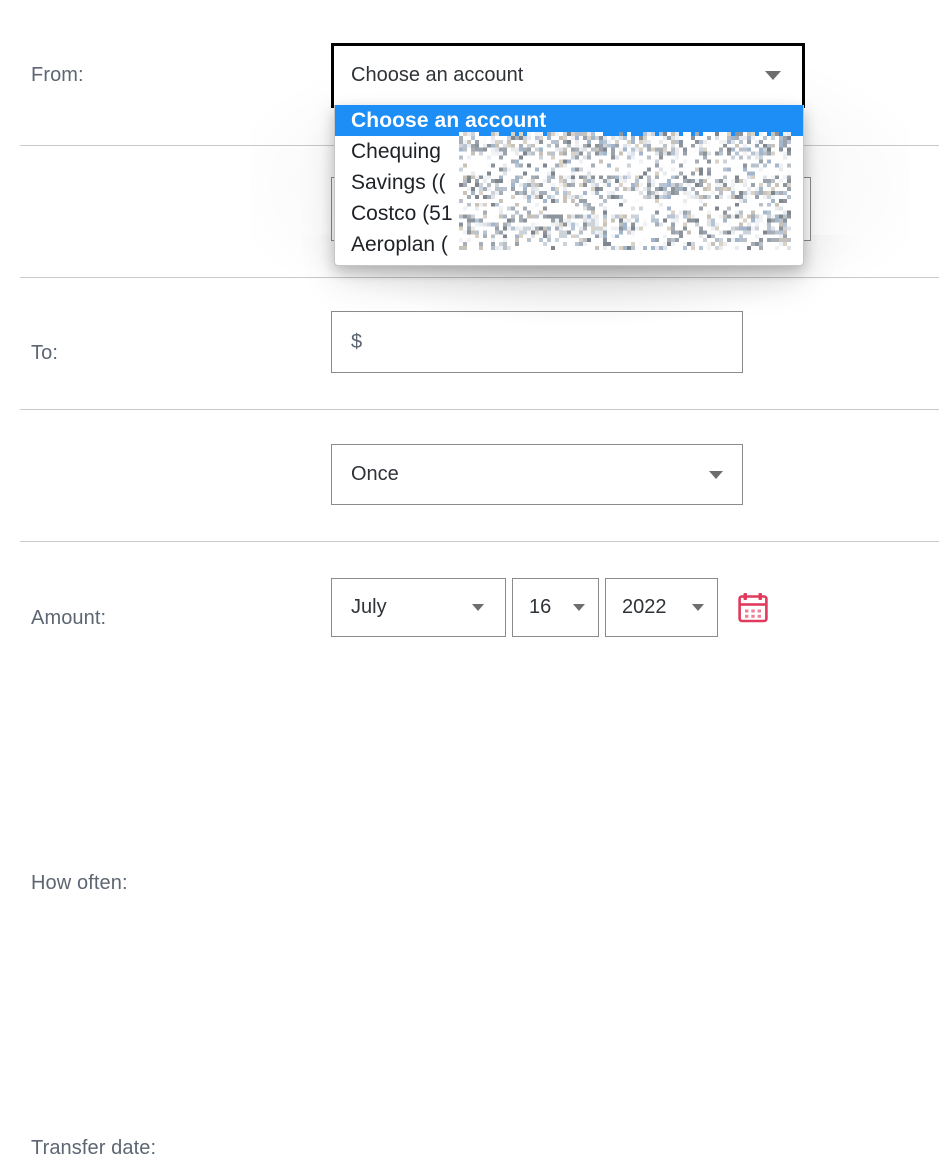 This screenshot has width=939, height=1160. I want to click on from-account-select: Choose an account, so click(568, 75).